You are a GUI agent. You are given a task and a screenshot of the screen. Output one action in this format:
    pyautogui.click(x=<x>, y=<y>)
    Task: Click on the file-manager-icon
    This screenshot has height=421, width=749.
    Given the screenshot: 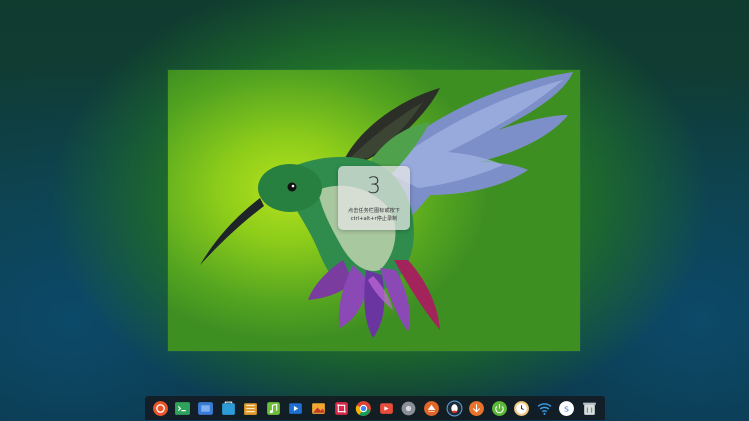 What is the action you would take?
    pyautogui.click(x=251, y=408)
    